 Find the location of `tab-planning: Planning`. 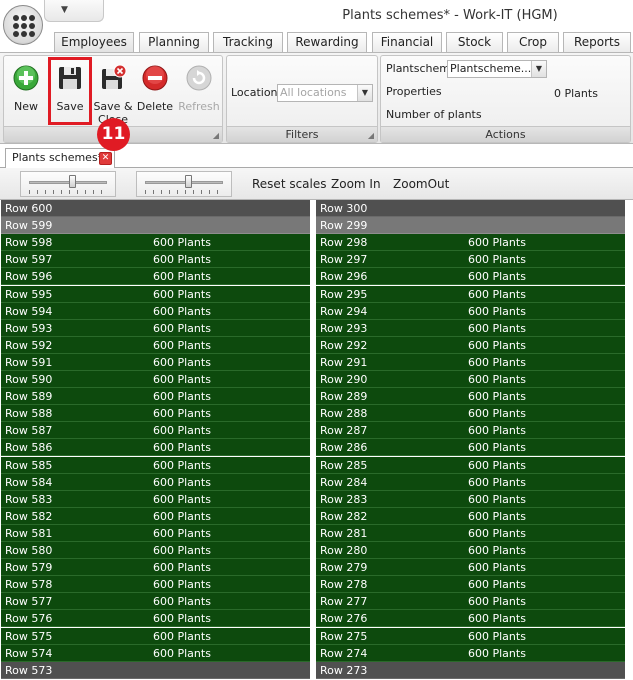

tab-planning: Planning is located at coordinates (174, 42).